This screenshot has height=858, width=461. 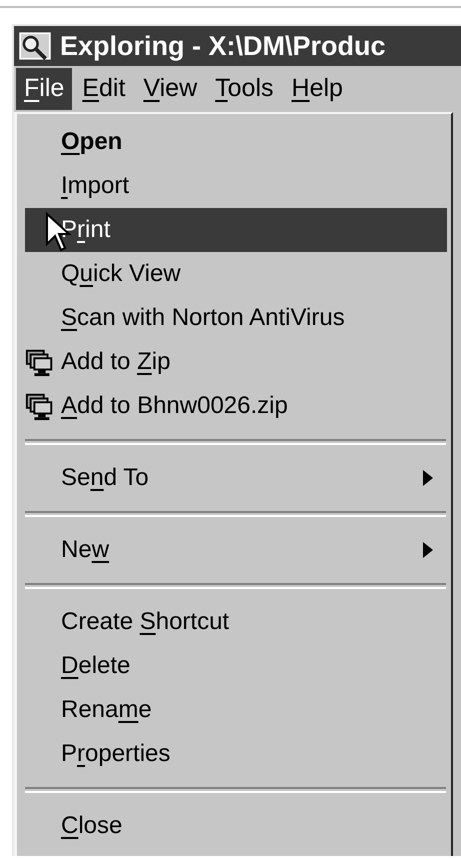 I want to click on menu-item: Delete, so click(x=236, y=666).